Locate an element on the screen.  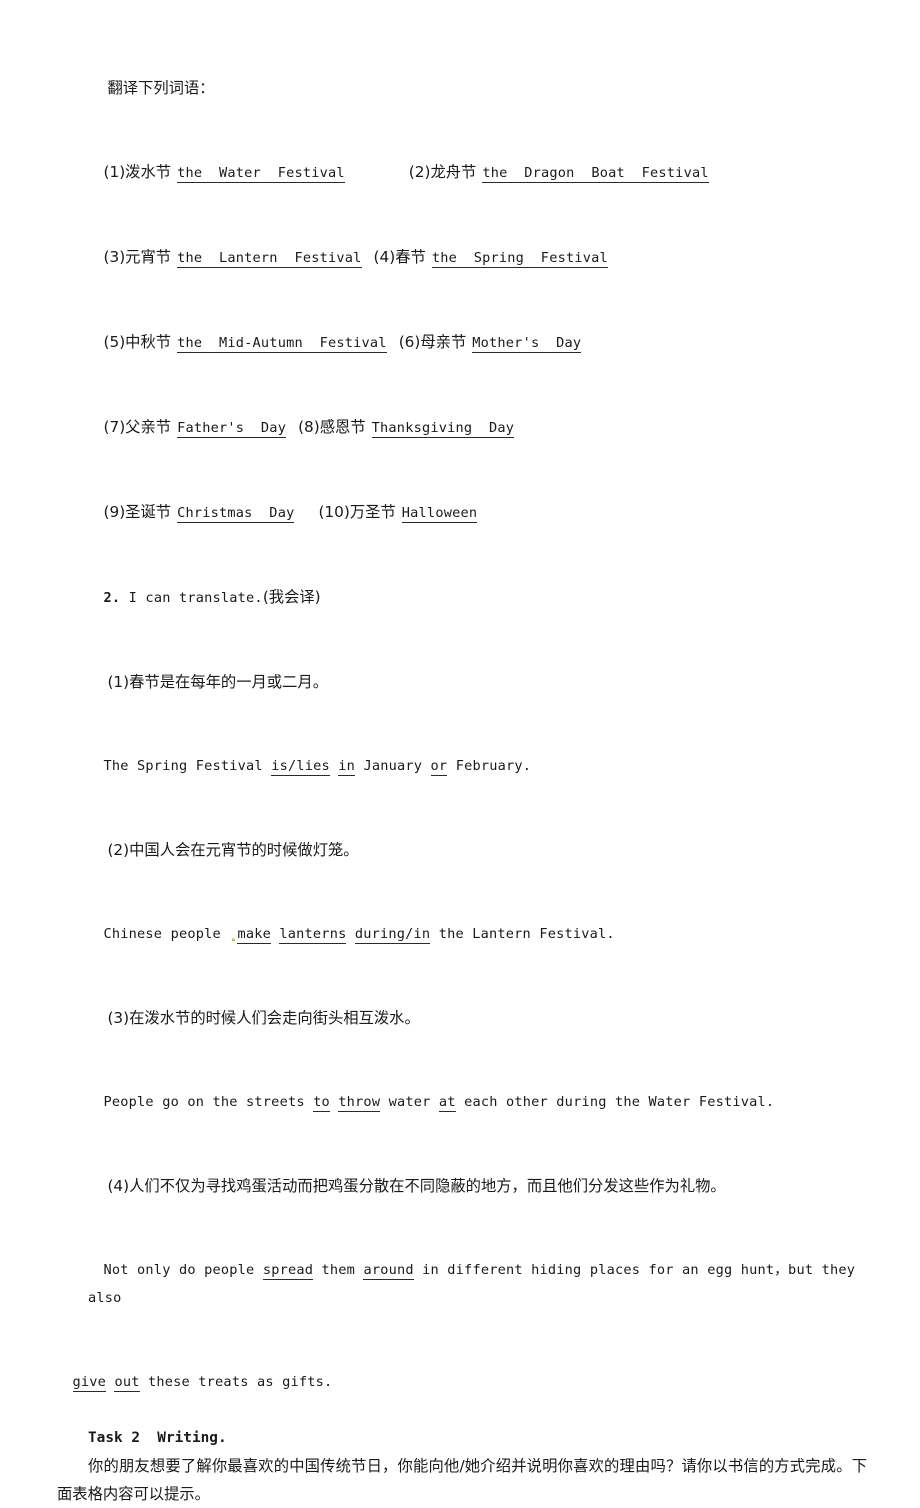
answer-blank: out is located at coordinates (127, 1383).